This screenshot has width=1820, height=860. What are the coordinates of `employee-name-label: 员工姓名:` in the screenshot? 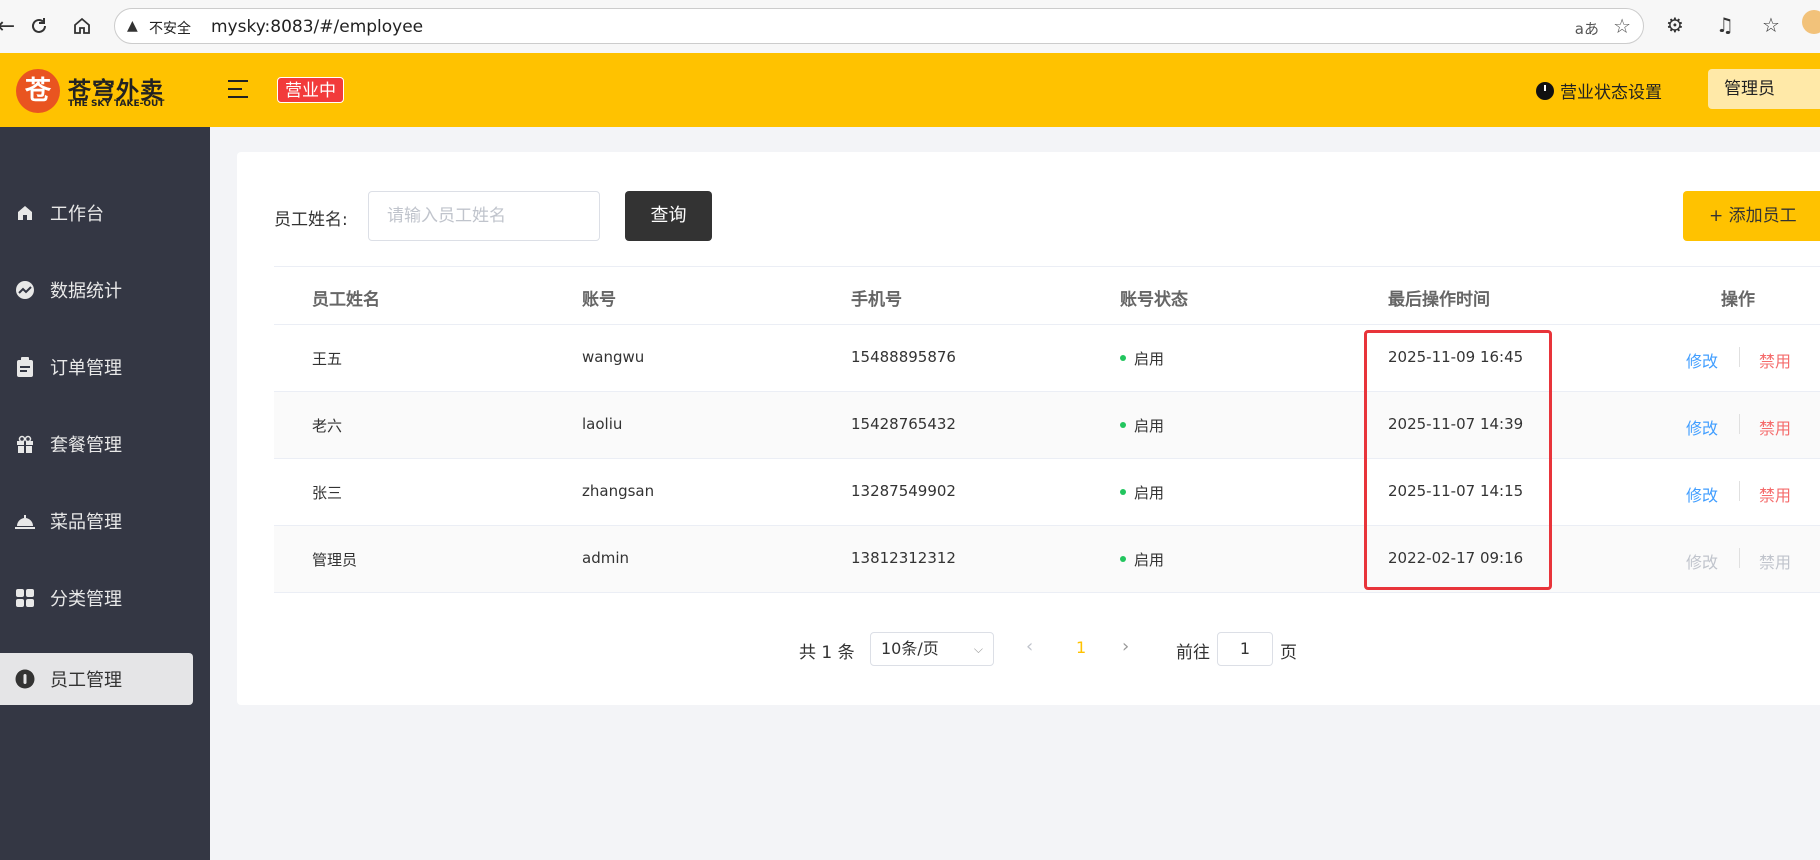 It's located at (311, 220).